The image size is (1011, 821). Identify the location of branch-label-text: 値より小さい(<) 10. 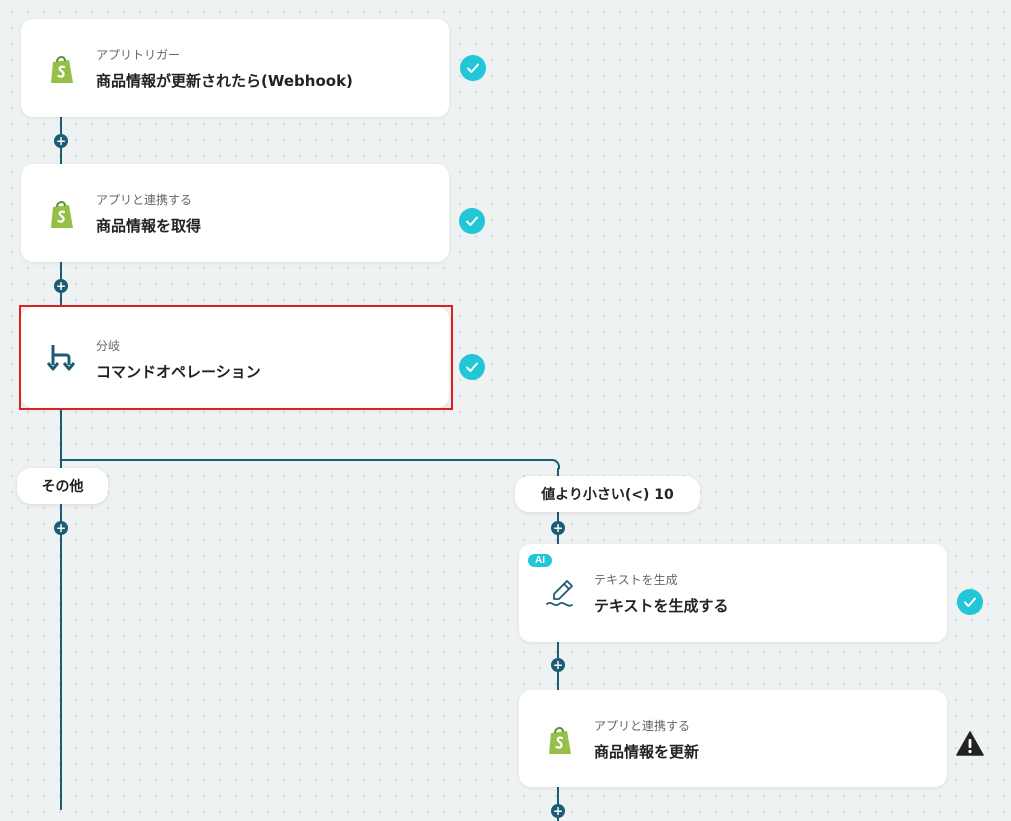
(607, 495).